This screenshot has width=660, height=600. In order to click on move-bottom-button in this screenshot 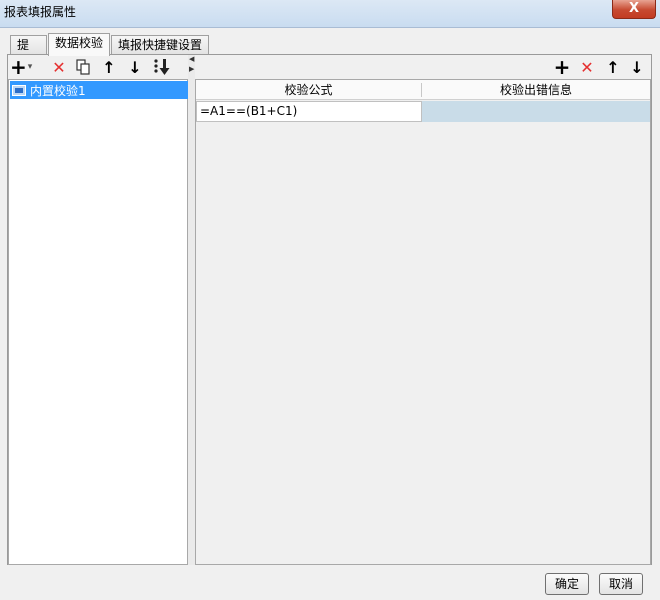, I will do `click(162, 67)`.